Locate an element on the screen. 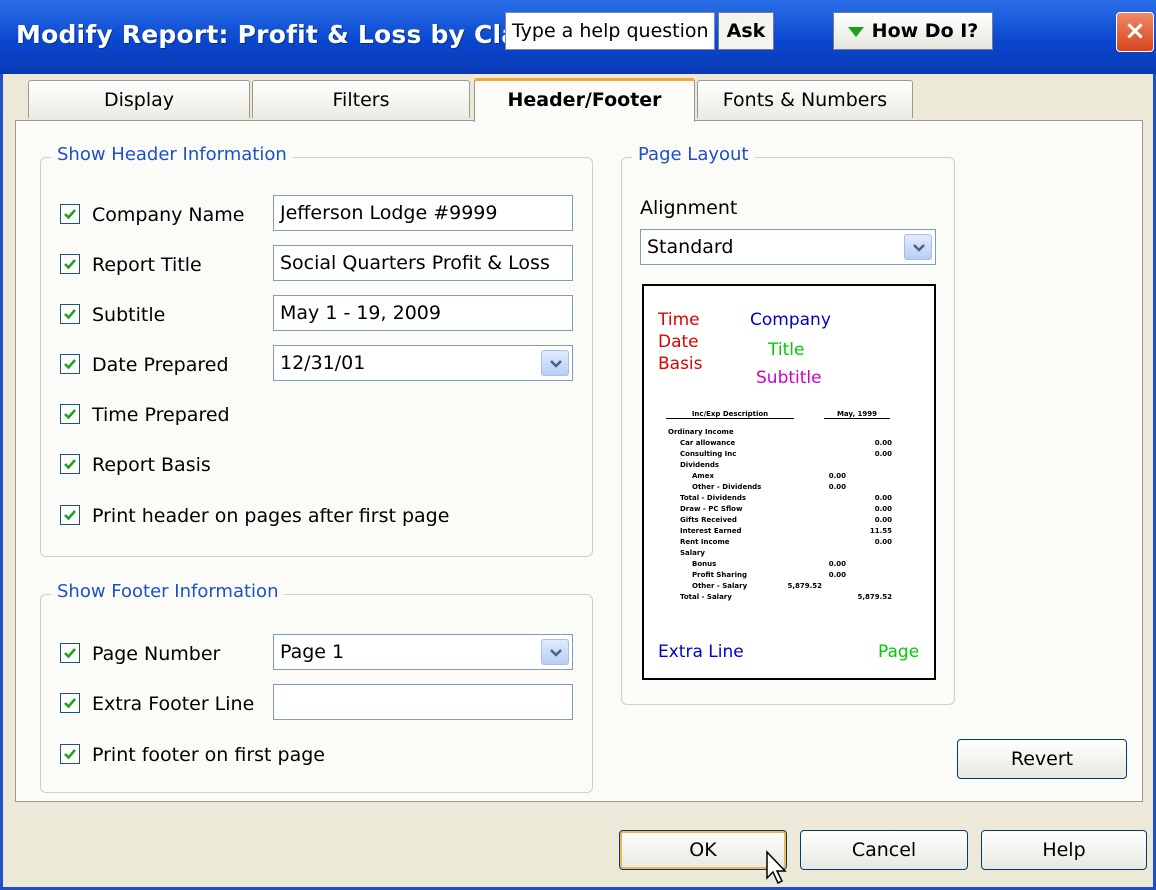 This screenshot has width=1156, height=890. alignment-label: Alignment is located at coordinates (688, 211).